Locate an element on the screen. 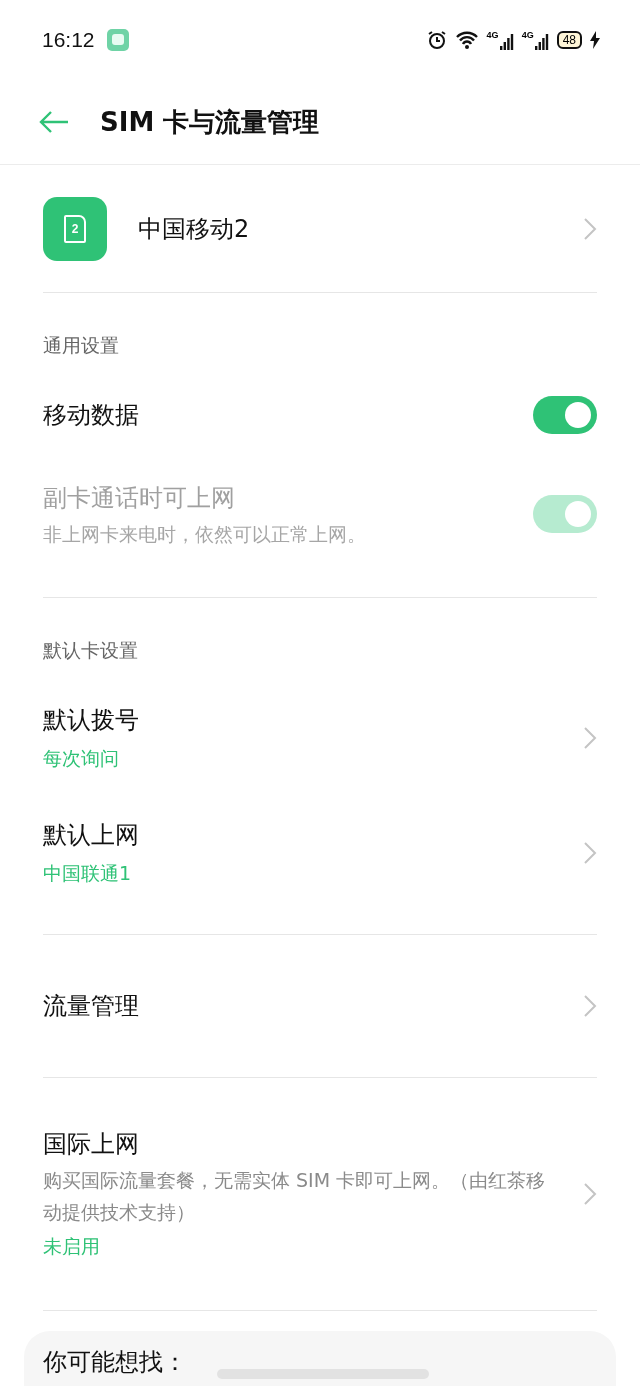 The image size is (640, 1386). setting-value: 中国联通1 is located at coordinates (88, 873).